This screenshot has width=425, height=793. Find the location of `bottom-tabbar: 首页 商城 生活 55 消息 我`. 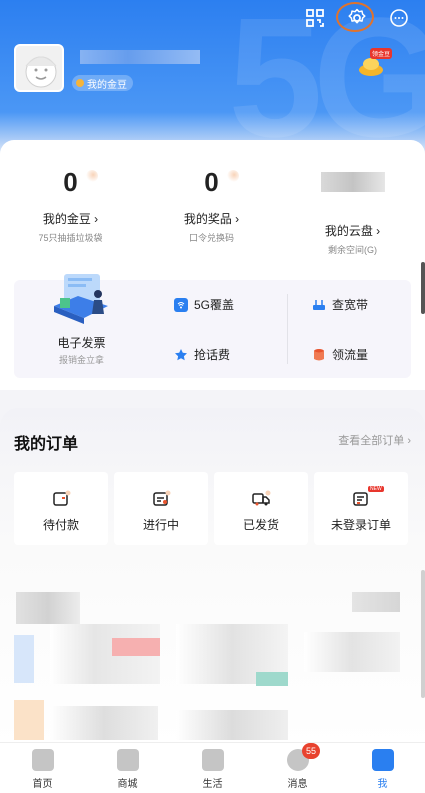

bottom-tabbar: 首页 商城 生活 55 消息 我 is located at coordinates (212, 767).